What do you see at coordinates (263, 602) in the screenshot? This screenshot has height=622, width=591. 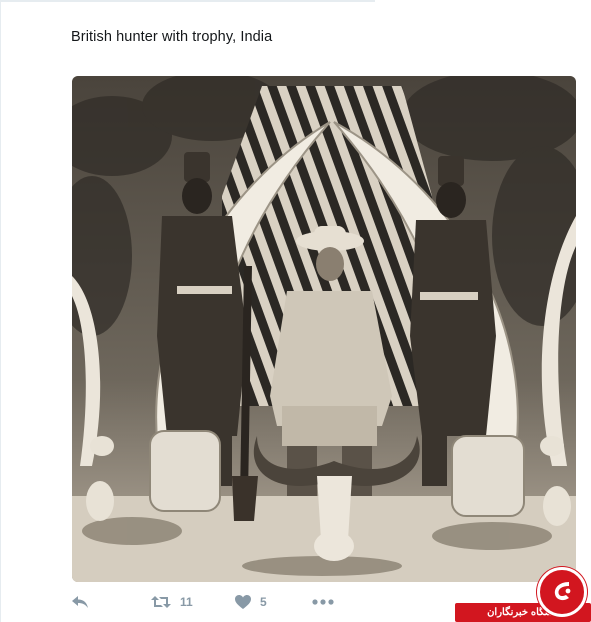 I see `like-count: 5` at bounding box center [263, 602].